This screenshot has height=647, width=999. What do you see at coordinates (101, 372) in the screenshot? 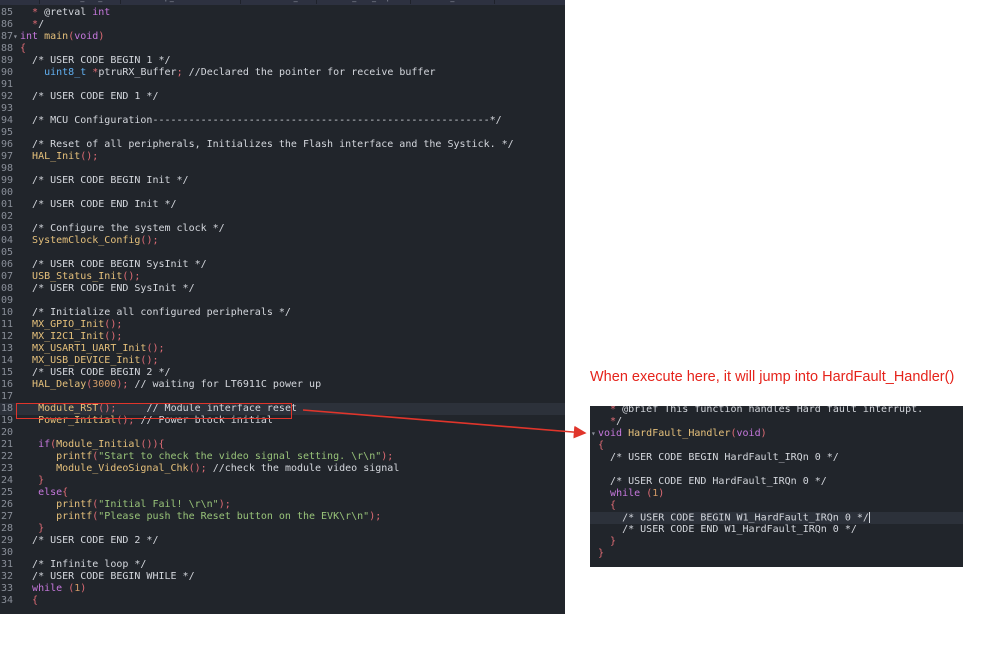
I see `code-text: /* USER CODE BEGIN 2 */` at bounding box center [101, 372].